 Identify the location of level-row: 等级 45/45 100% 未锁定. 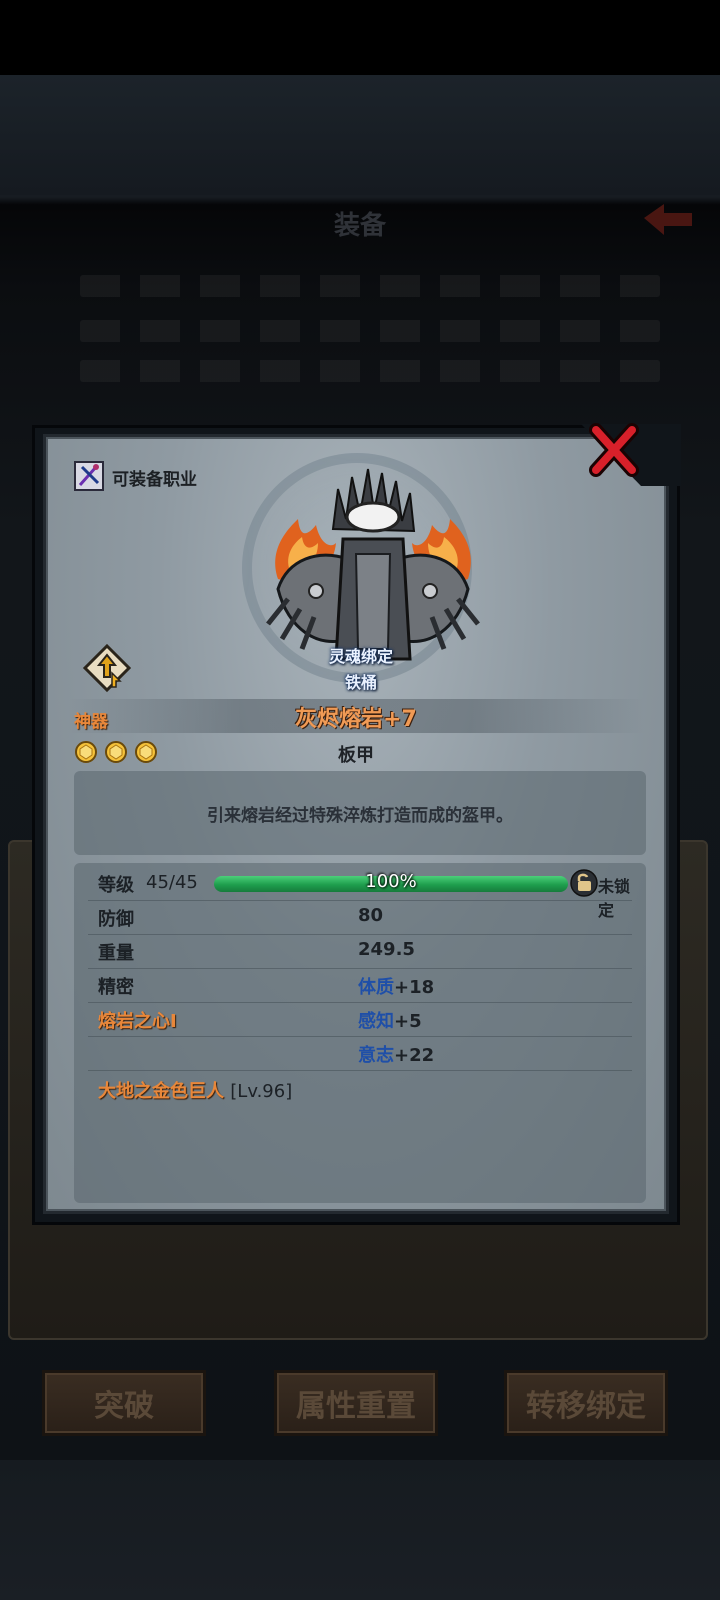
(360, 893).